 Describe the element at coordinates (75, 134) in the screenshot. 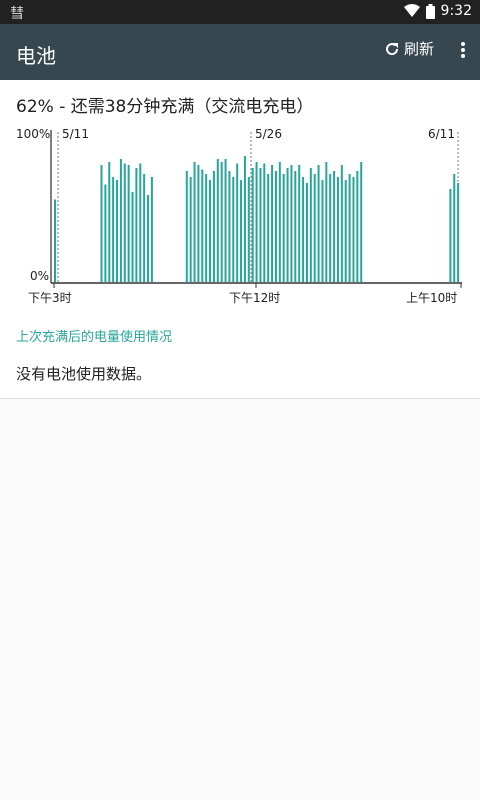

I see `date-marker-label: 5/11` at that location.